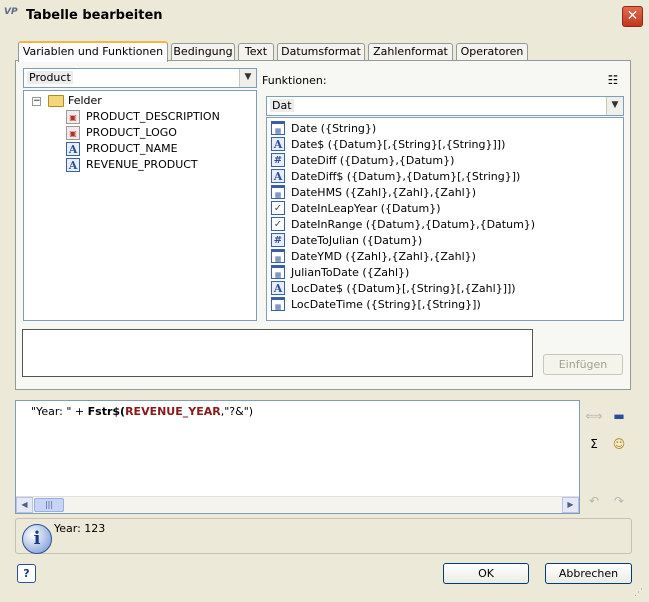  What do you see at coordinates (613, 80) in the screenshot?
I see `list-view-icon: ☷` at bounding box center [613, 80].